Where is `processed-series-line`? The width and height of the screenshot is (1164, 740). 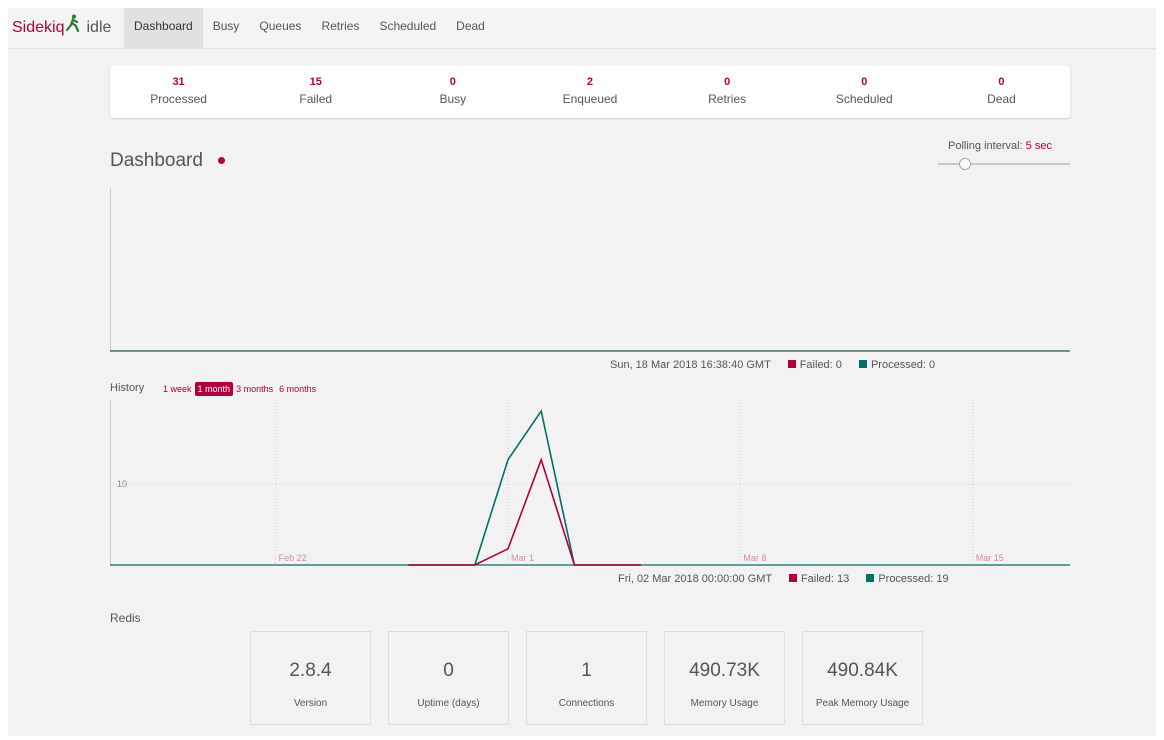
processed-series-line is located at coordinates (524, 487).